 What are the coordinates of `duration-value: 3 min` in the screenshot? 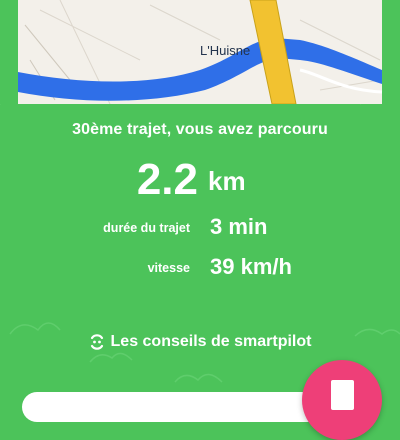 It's located at (239, 226).